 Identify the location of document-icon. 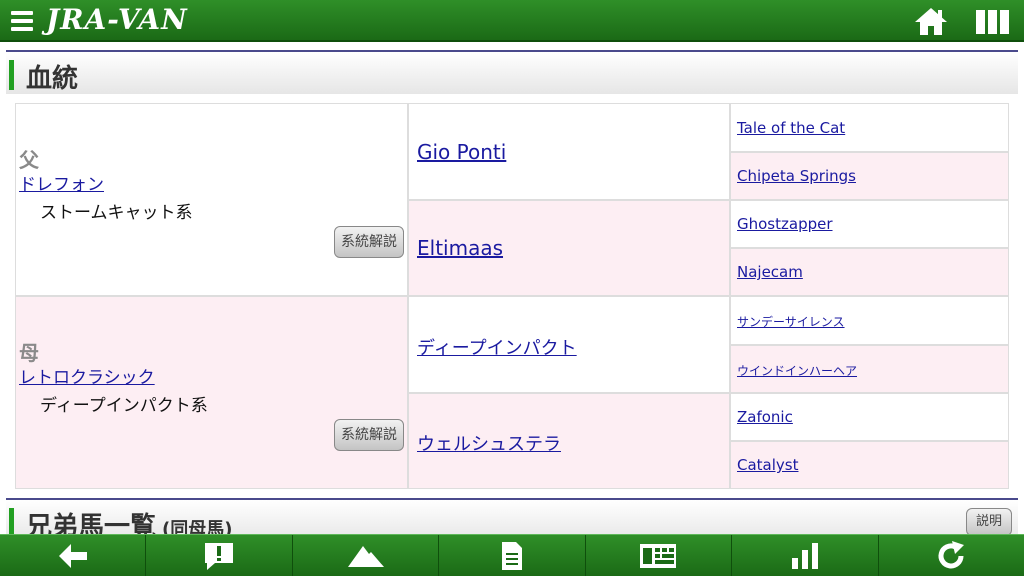
(511, 556).